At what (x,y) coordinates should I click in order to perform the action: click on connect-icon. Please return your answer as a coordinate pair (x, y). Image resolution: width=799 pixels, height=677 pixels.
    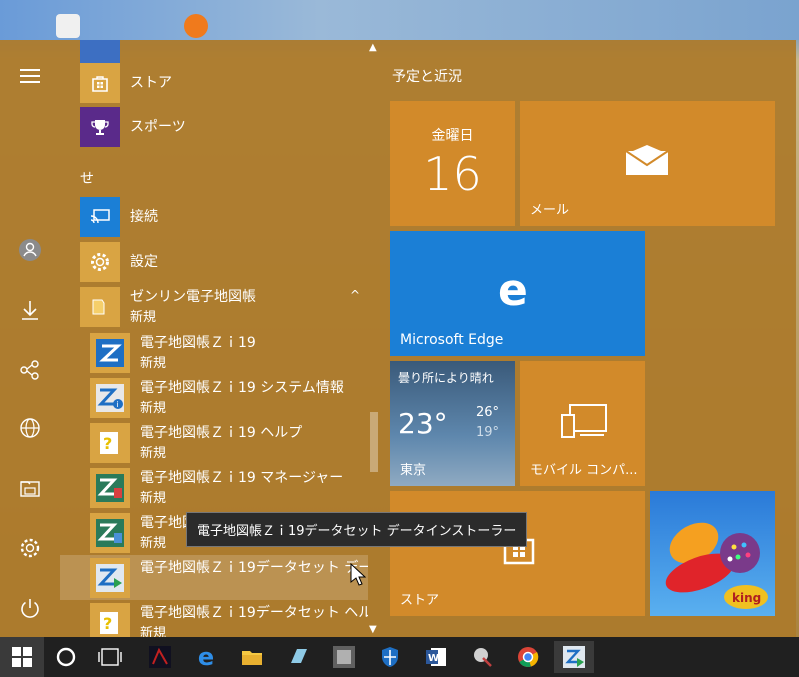
    Looking at the image, I should click on (100, 217).